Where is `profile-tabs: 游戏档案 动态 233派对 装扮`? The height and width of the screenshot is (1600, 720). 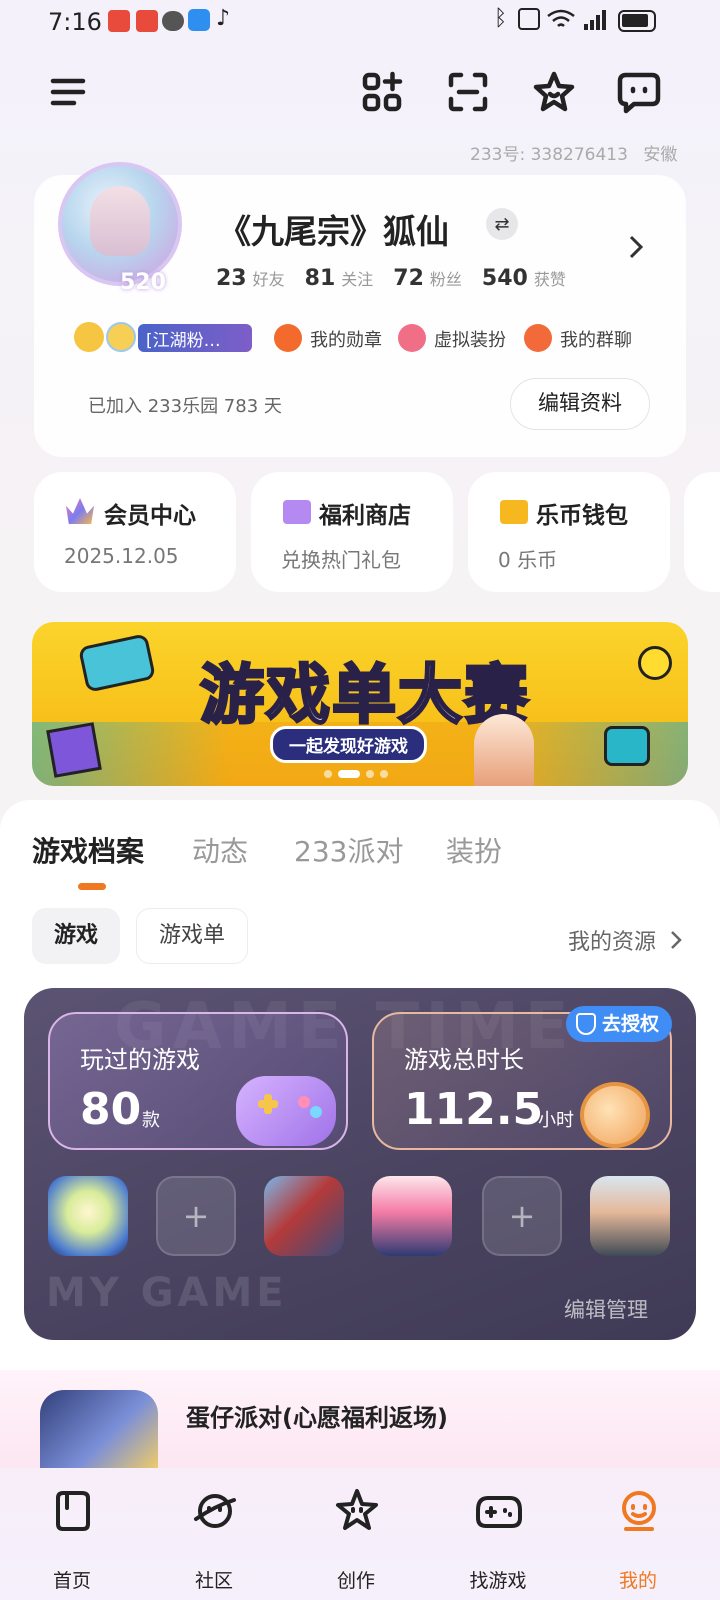
profile-tabs: 游戏档案 动态 233派对 装扮 is located at coordinates (360, 855).